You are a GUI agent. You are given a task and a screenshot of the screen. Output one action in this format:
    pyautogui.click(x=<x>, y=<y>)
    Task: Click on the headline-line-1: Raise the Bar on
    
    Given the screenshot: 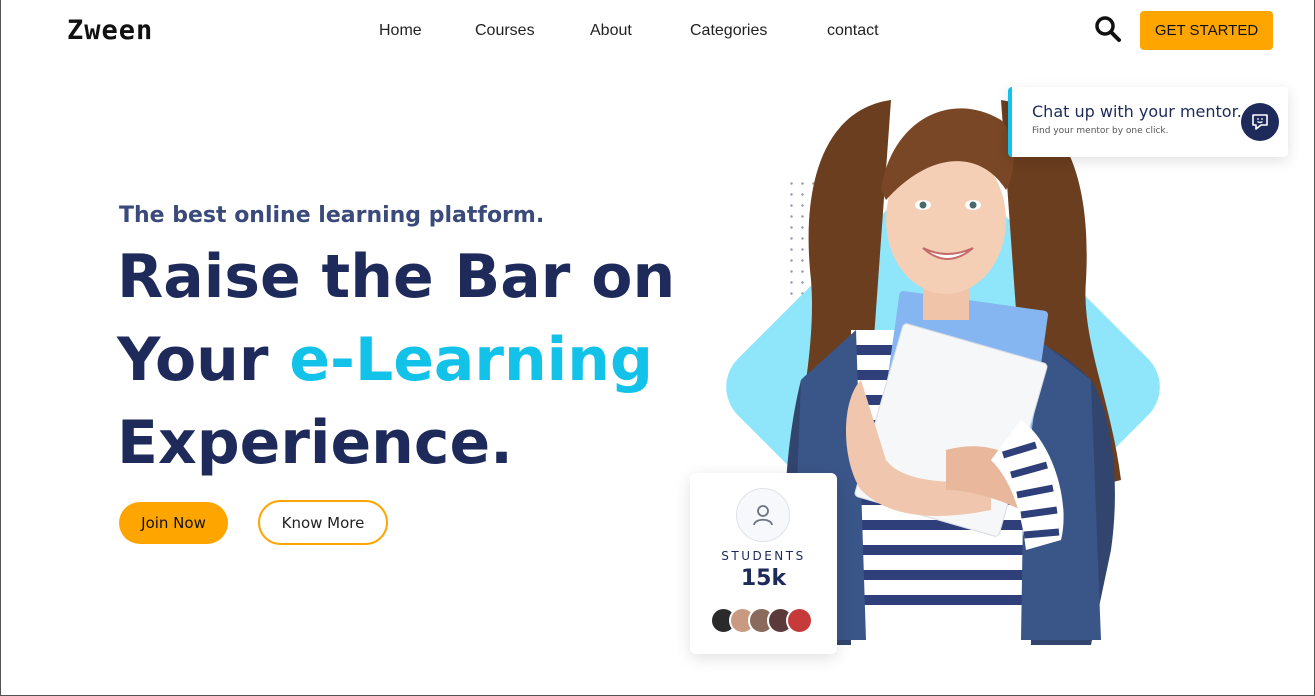 What is the action you would take?
    pyautogui.click(x=396, y=277)
    